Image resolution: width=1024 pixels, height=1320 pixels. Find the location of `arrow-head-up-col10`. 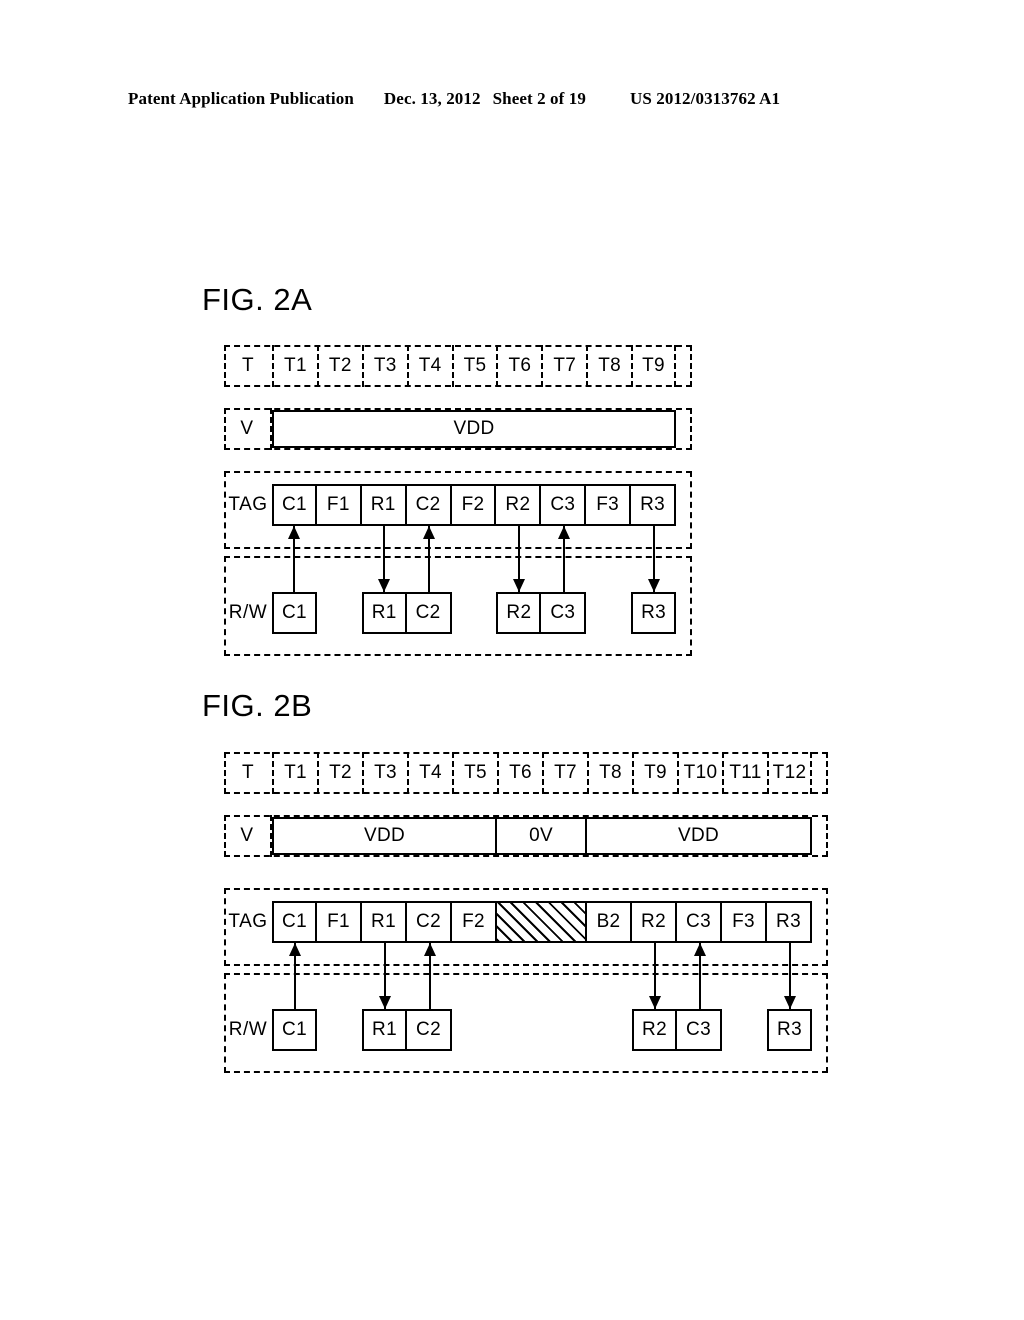

arrow-head-up-col10 is located at coordinates (699, 949).